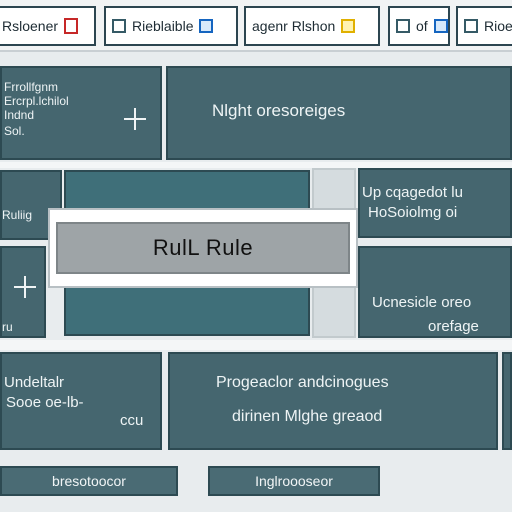 This screenshot has width=512, height=512. Describe the element at coordinates (294, 26) in the screenshot. I see `tab-3-label: agenr Rlshon` at that location.